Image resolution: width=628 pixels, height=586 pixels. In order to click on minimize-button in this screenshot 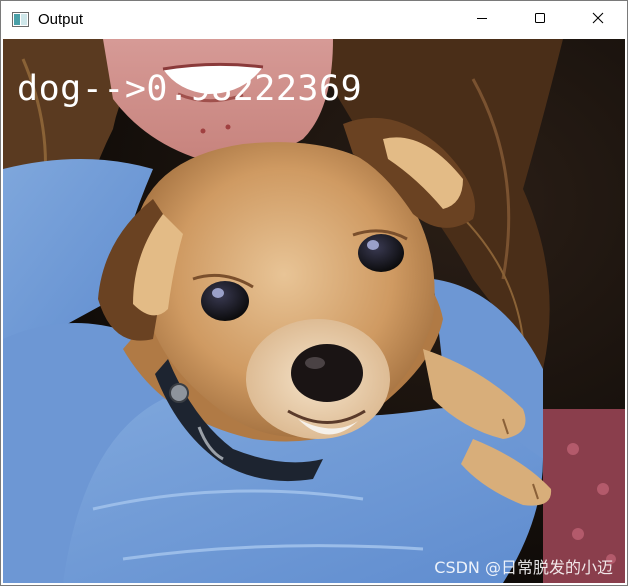, I will do `click(482, 20)`.